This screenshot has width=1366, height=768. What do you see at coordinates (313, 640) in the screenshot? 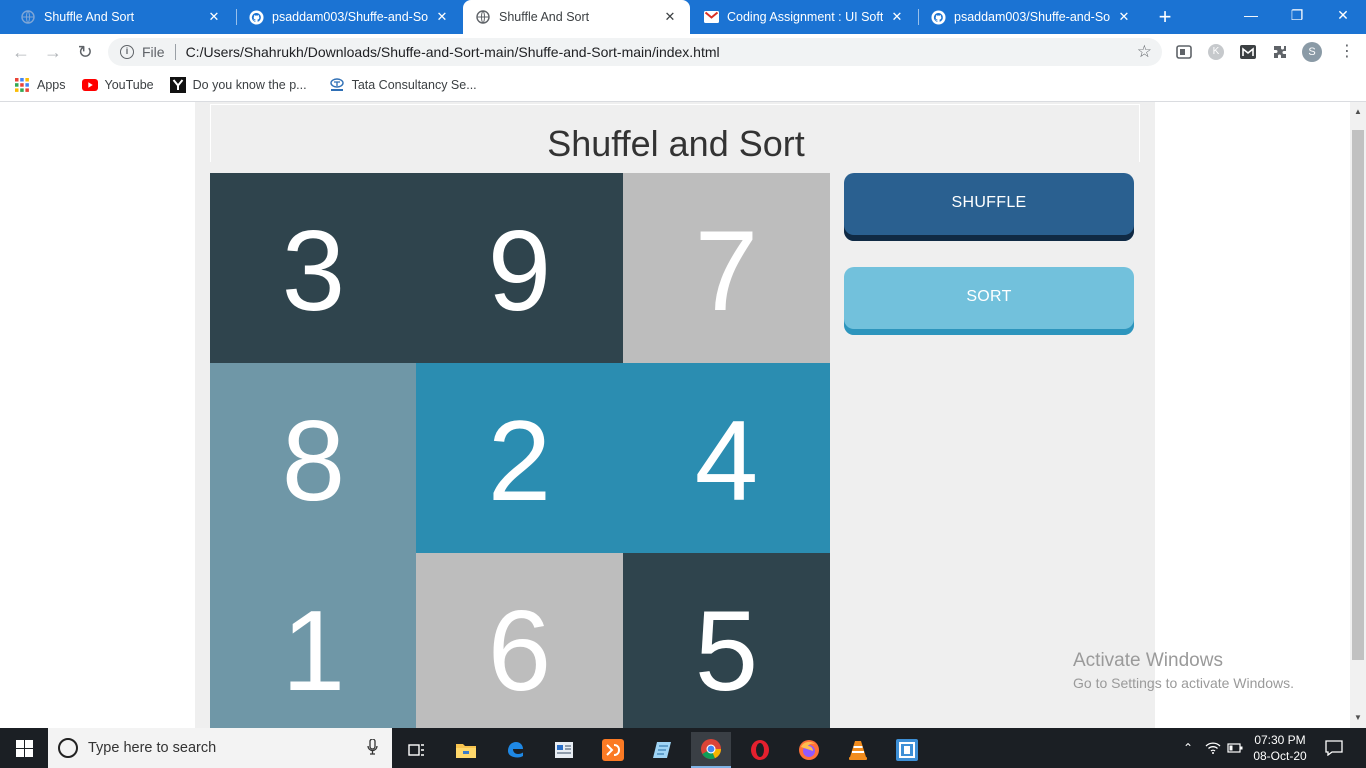
I see `card-7: 1` at bounding box center [313, 640].